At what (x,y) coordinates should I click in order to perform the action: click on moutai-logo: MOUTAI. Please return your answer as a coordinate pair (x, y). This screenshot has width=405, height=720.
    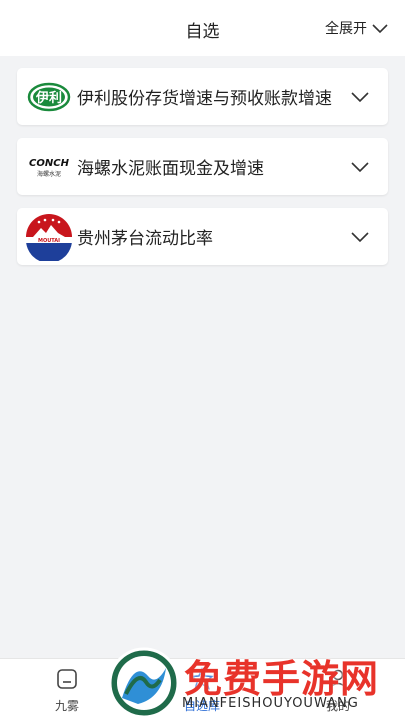
    Looking at the image, I should click on (49, 237).